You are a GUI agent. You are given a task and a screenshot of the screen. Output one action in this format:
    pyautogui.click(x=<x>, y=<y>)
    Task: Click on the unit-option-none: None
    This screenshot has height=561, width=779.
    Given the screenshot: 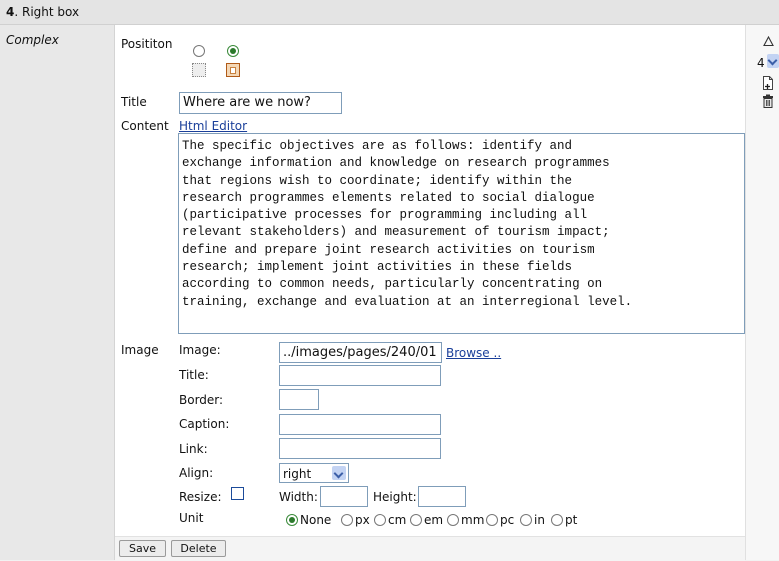 What is the action you would take?
    pyautogui.click(x=316, y=520)
    